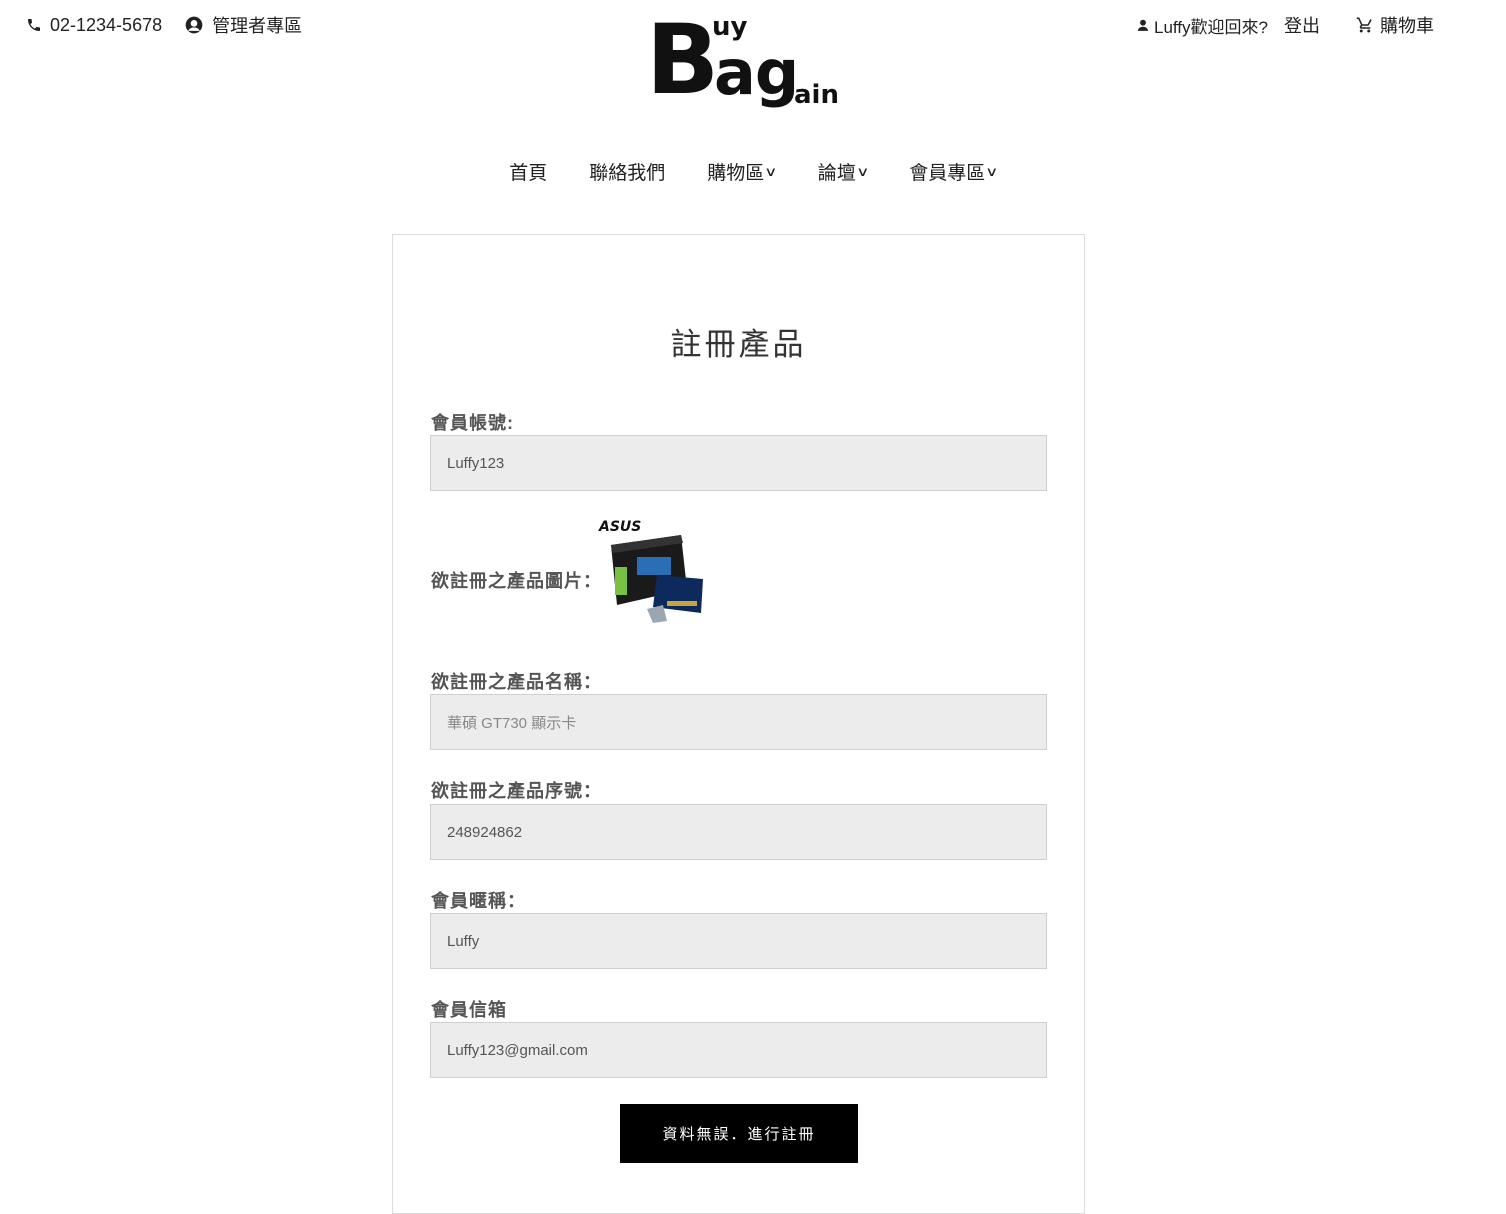 This screenshot has height=1214, width=1506. What do you see at coordinates (516, 581) in the screenshot?
I see `image-label: 欲註冊之產品圖片：` at bounding box center [516, 581].